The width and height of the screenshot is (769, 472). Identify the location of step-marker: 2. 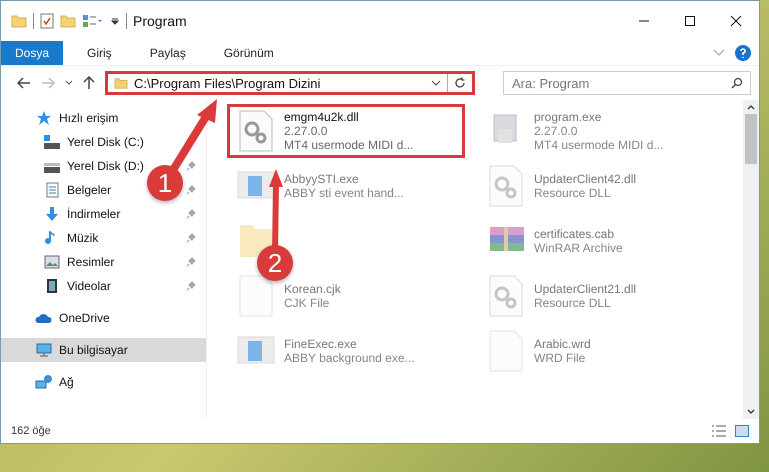
(275, 263).